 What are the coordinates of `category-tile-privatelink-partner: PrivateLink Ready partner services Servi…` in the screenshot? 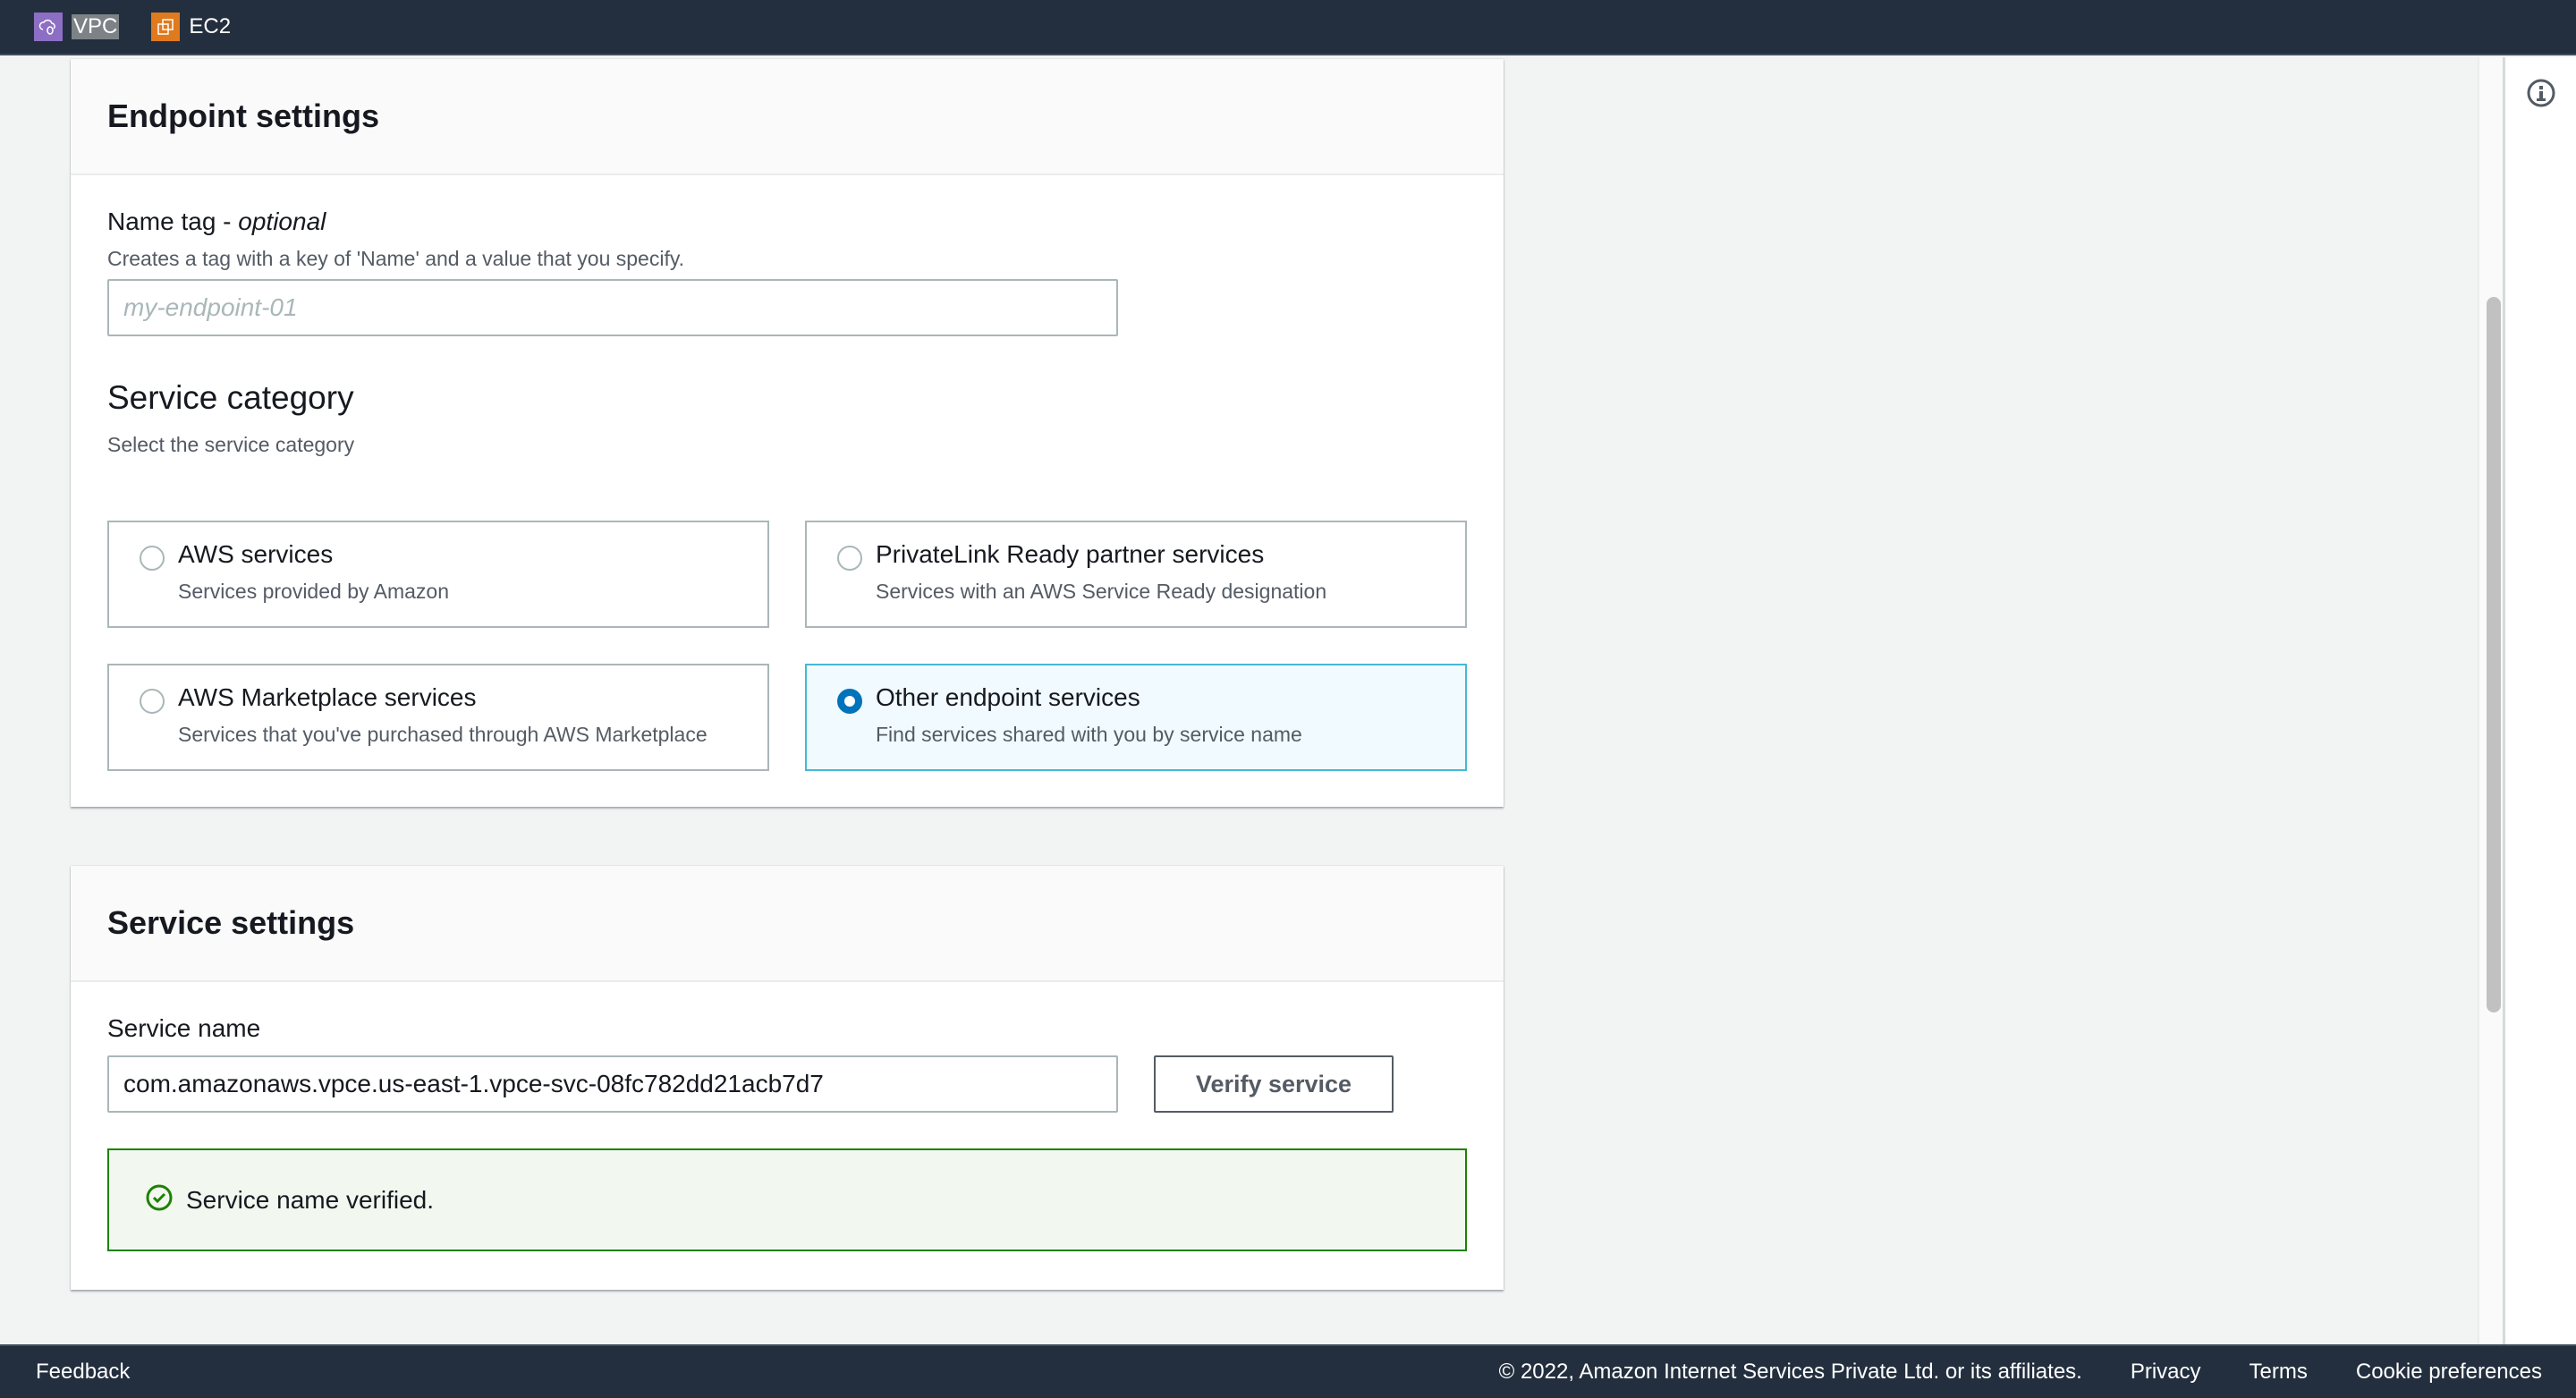 It's located at (1136, 574).